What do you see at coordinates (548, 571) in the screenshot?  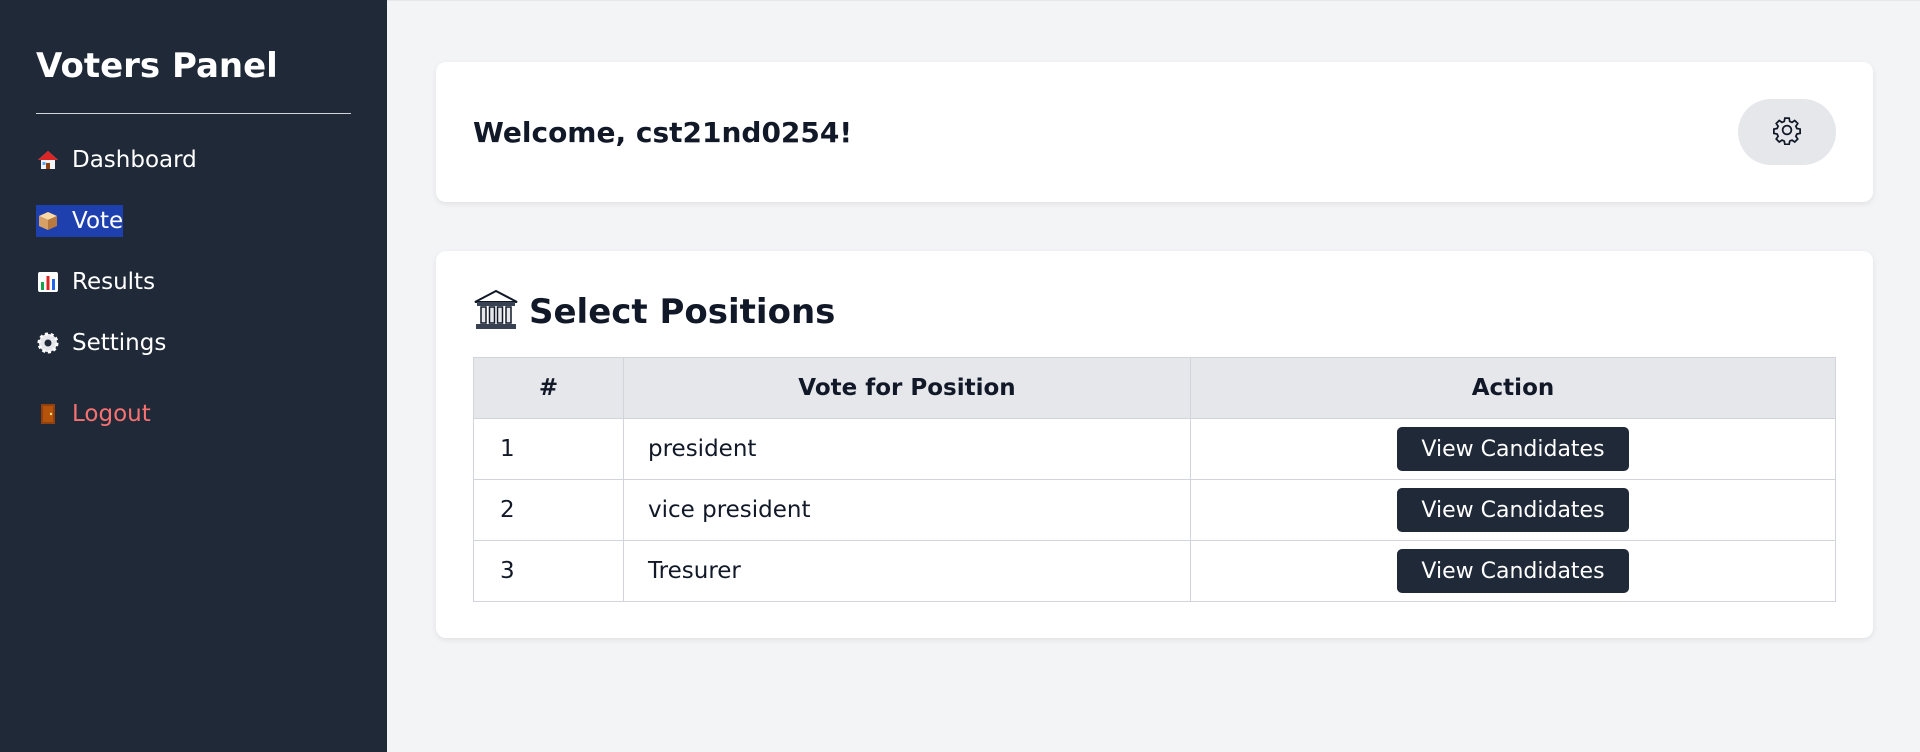 I see `row-number: 3` at bounding box center [548, 571].